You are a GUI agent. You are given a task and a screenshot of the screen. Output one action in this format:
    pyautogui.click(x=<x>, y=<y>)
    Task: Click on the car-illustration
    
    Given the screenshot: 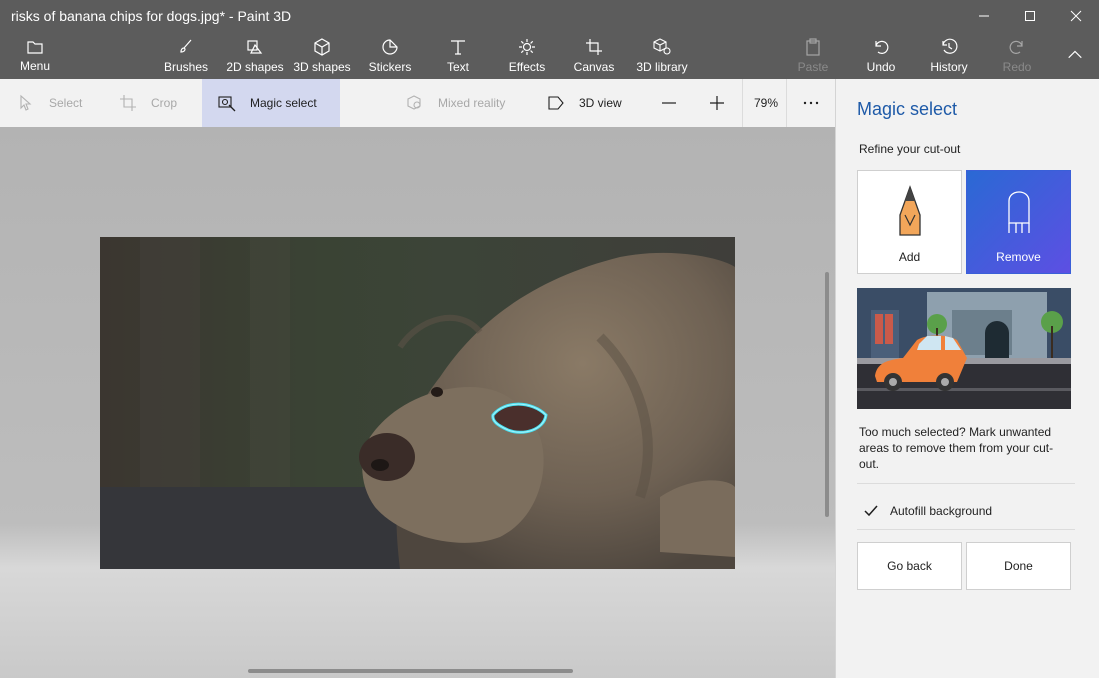 What is the action you would take?
    pyautogui.click(x=964, y=348)
    